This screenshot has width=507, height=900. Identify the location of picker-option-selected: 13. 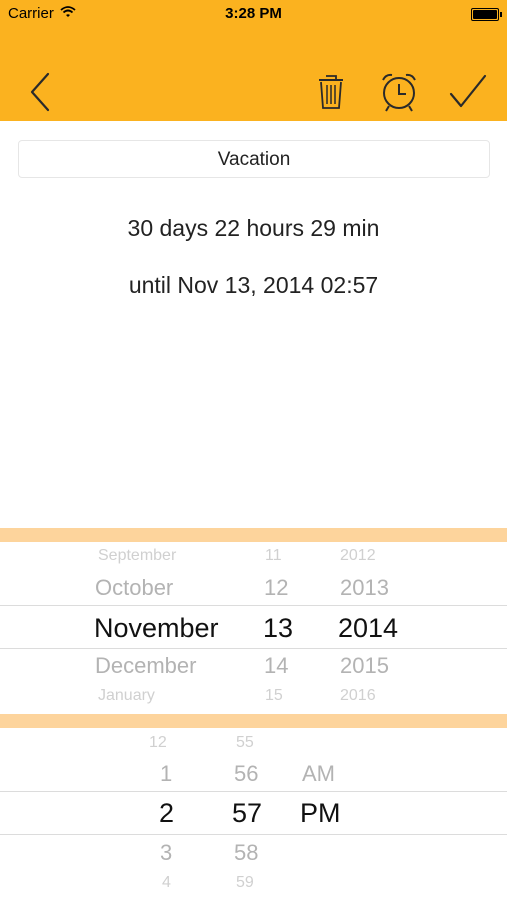
(278, 628).